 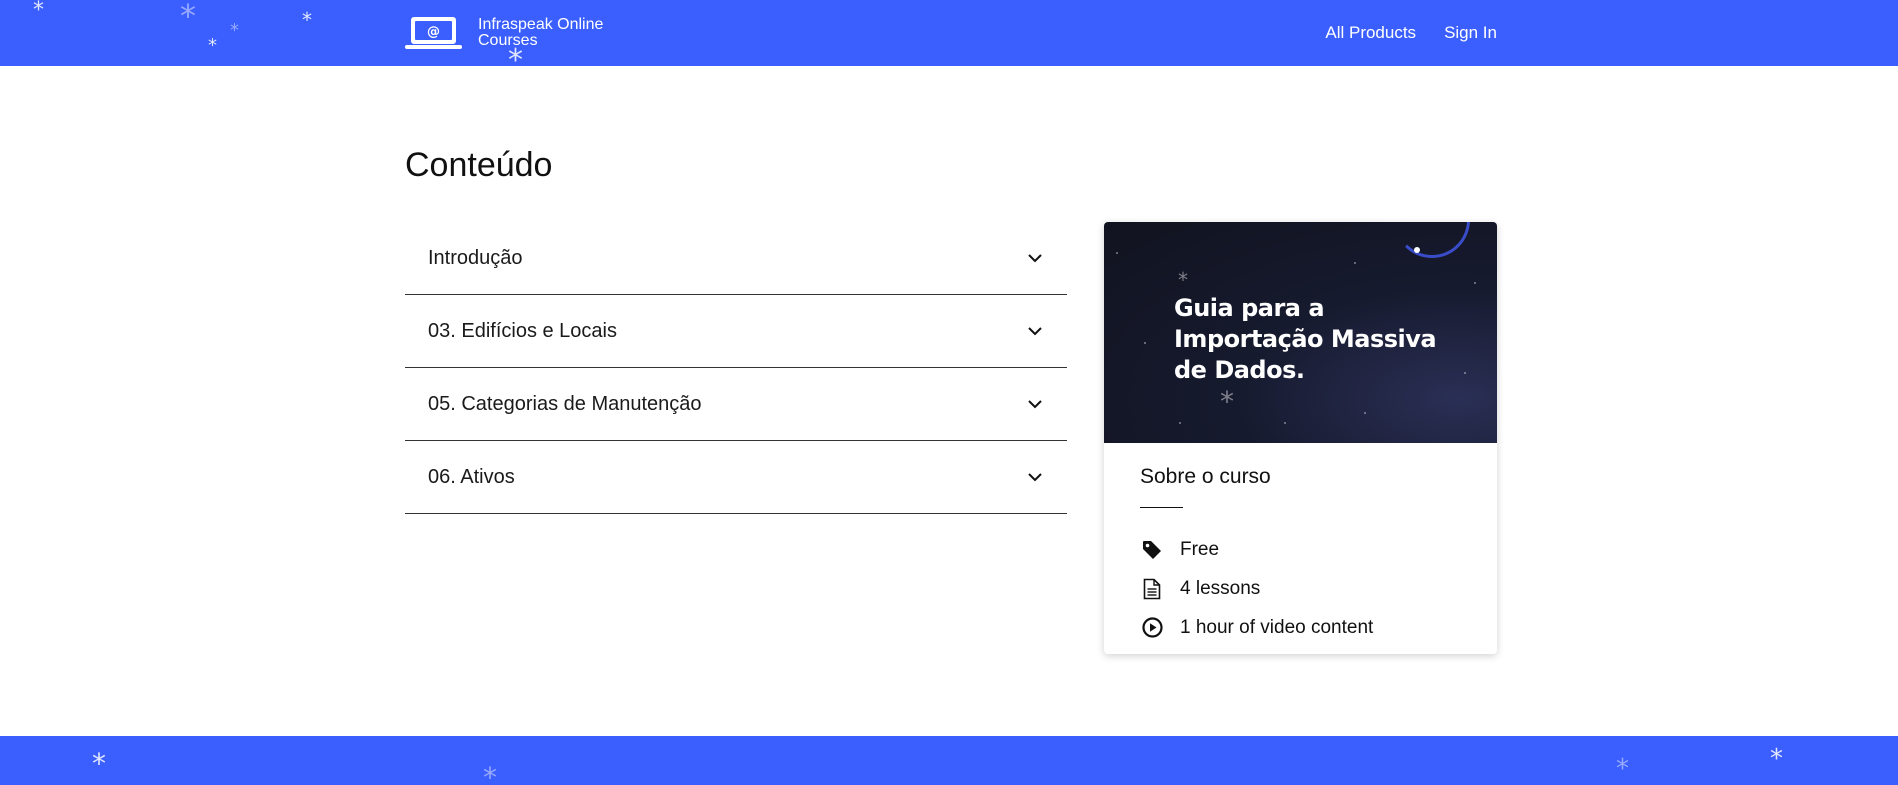 I want to click on nav-sign-in: Sign In, so click(x=1470, y=33).